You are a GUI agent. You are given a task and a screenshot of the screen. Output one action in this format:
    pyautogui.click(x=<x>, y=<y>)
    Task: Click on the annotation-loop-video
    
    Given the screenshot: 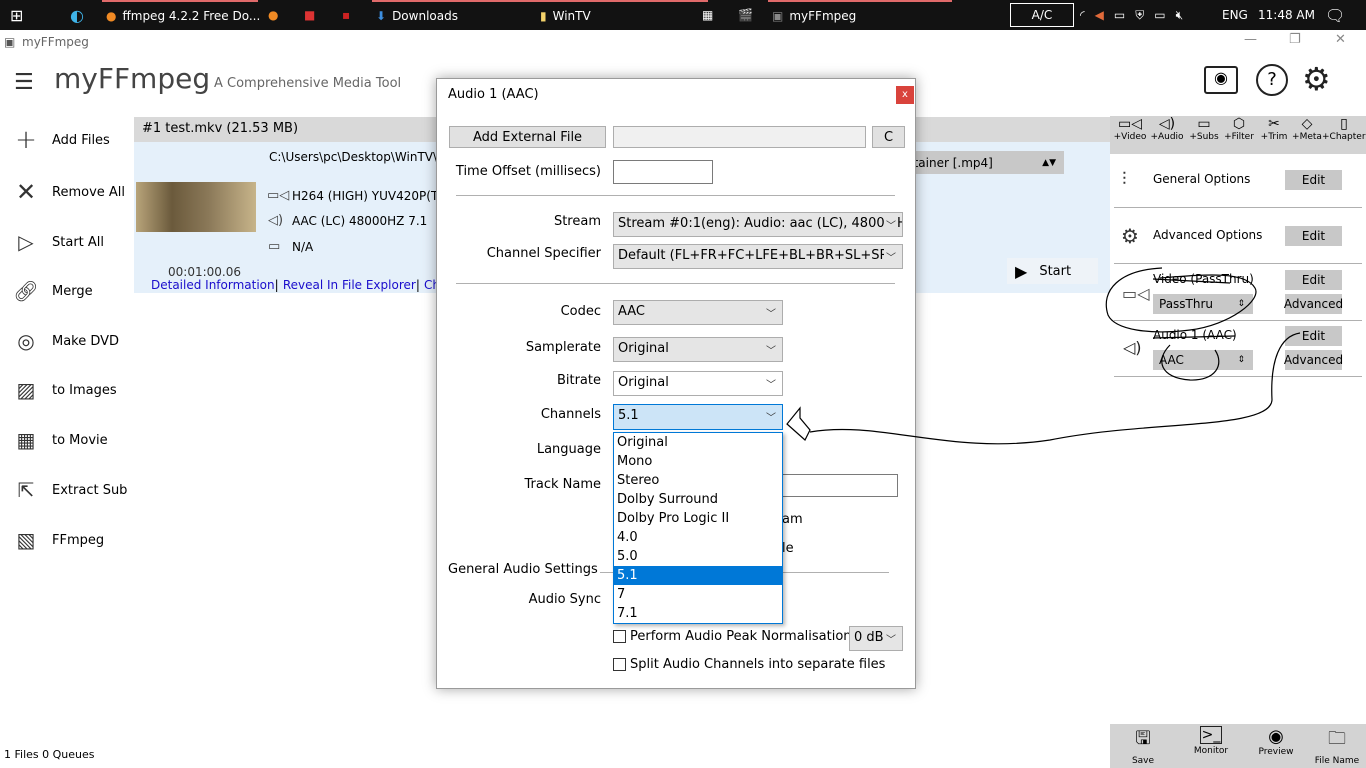 What is the action you would take?
    pyautogui.click(x=1181, y=300)
    